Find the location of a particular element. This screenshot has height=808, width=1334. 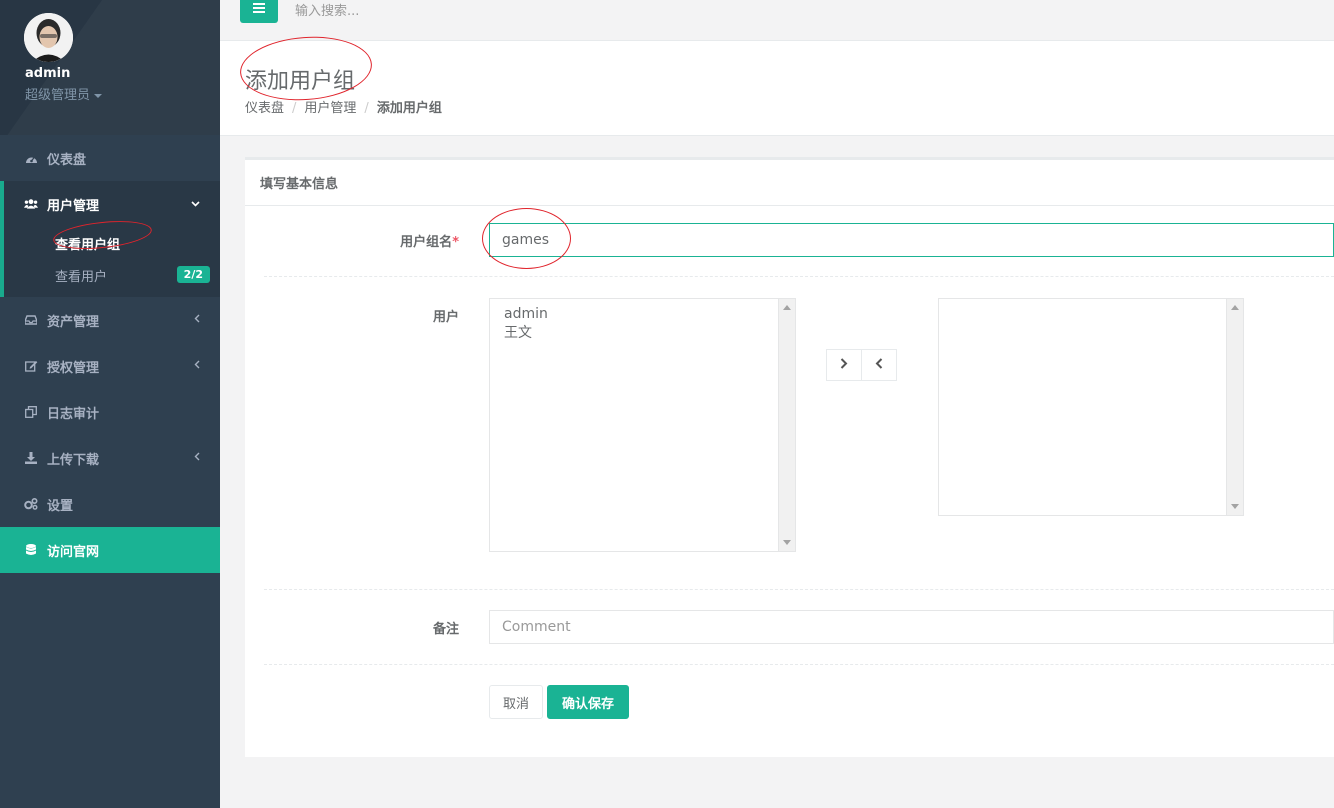

breadcrumb: 仪表盘 / 用户管理 / 添加用户组 is located at coordinates (343, 106).